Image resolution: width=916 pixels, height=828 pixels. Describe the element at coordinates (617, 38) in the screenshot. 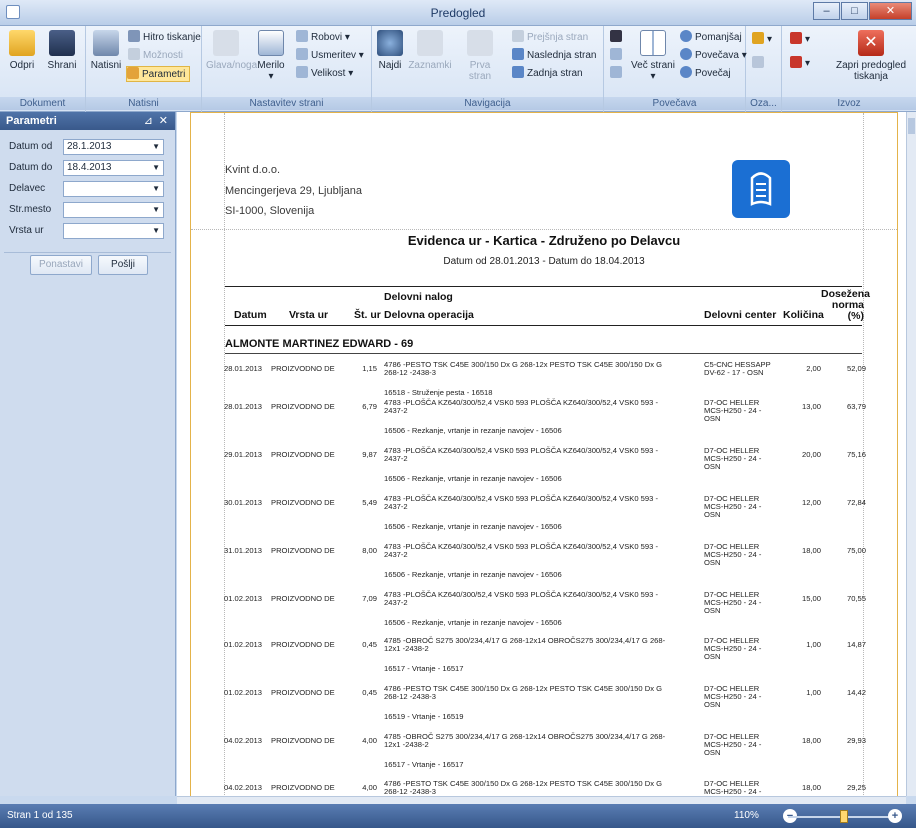

I see `pointer-tool` at that location.